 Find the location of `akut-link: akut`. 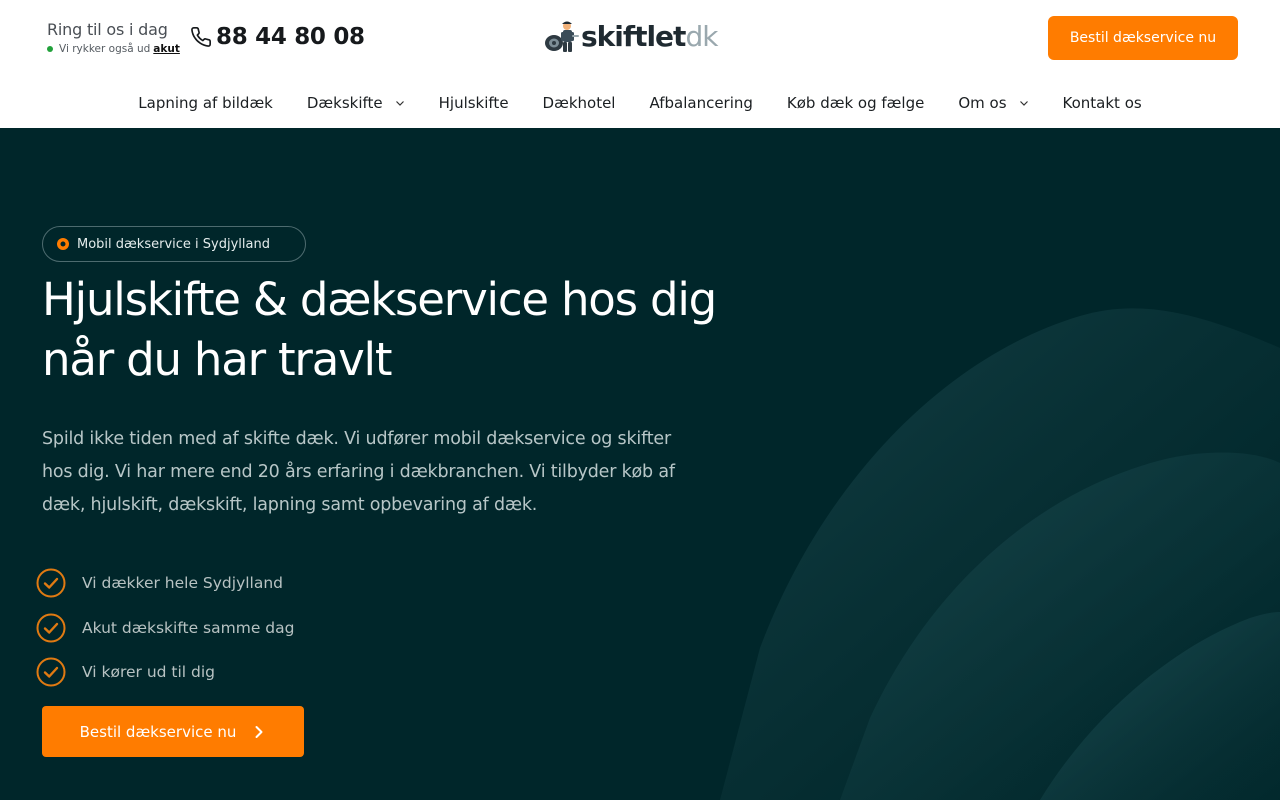

akut-link: akut is located at coordinates (166, 49).